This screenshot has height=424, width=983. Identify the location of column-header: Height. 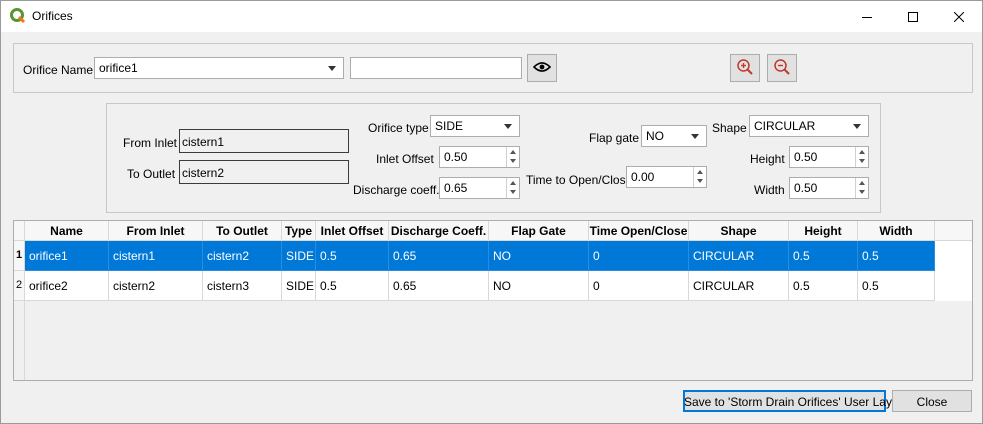
(823, 231).